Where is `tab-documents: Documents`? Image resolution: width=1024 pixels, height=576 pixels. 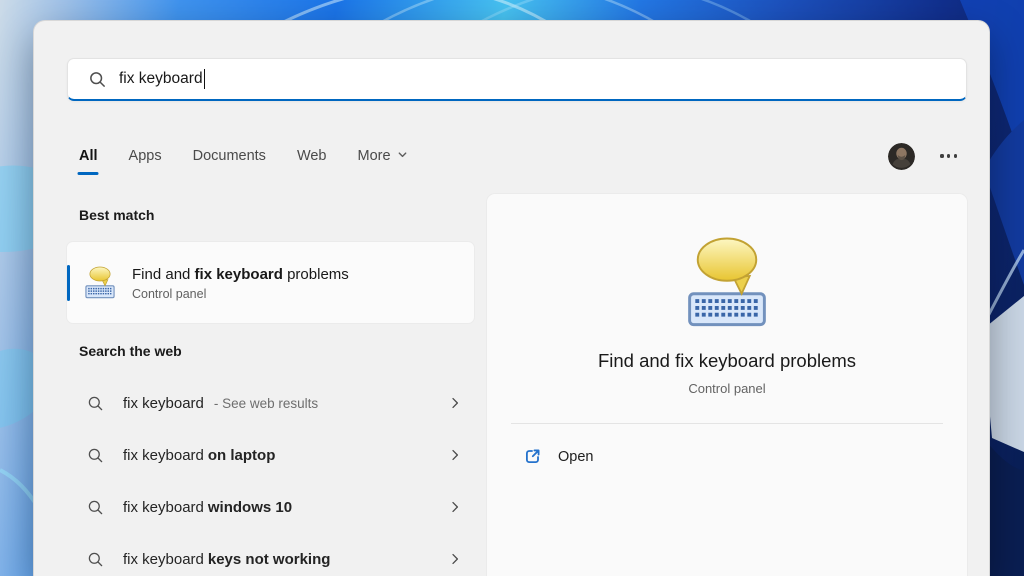 tab-documents: Documents is located at coordinates (229, 156).